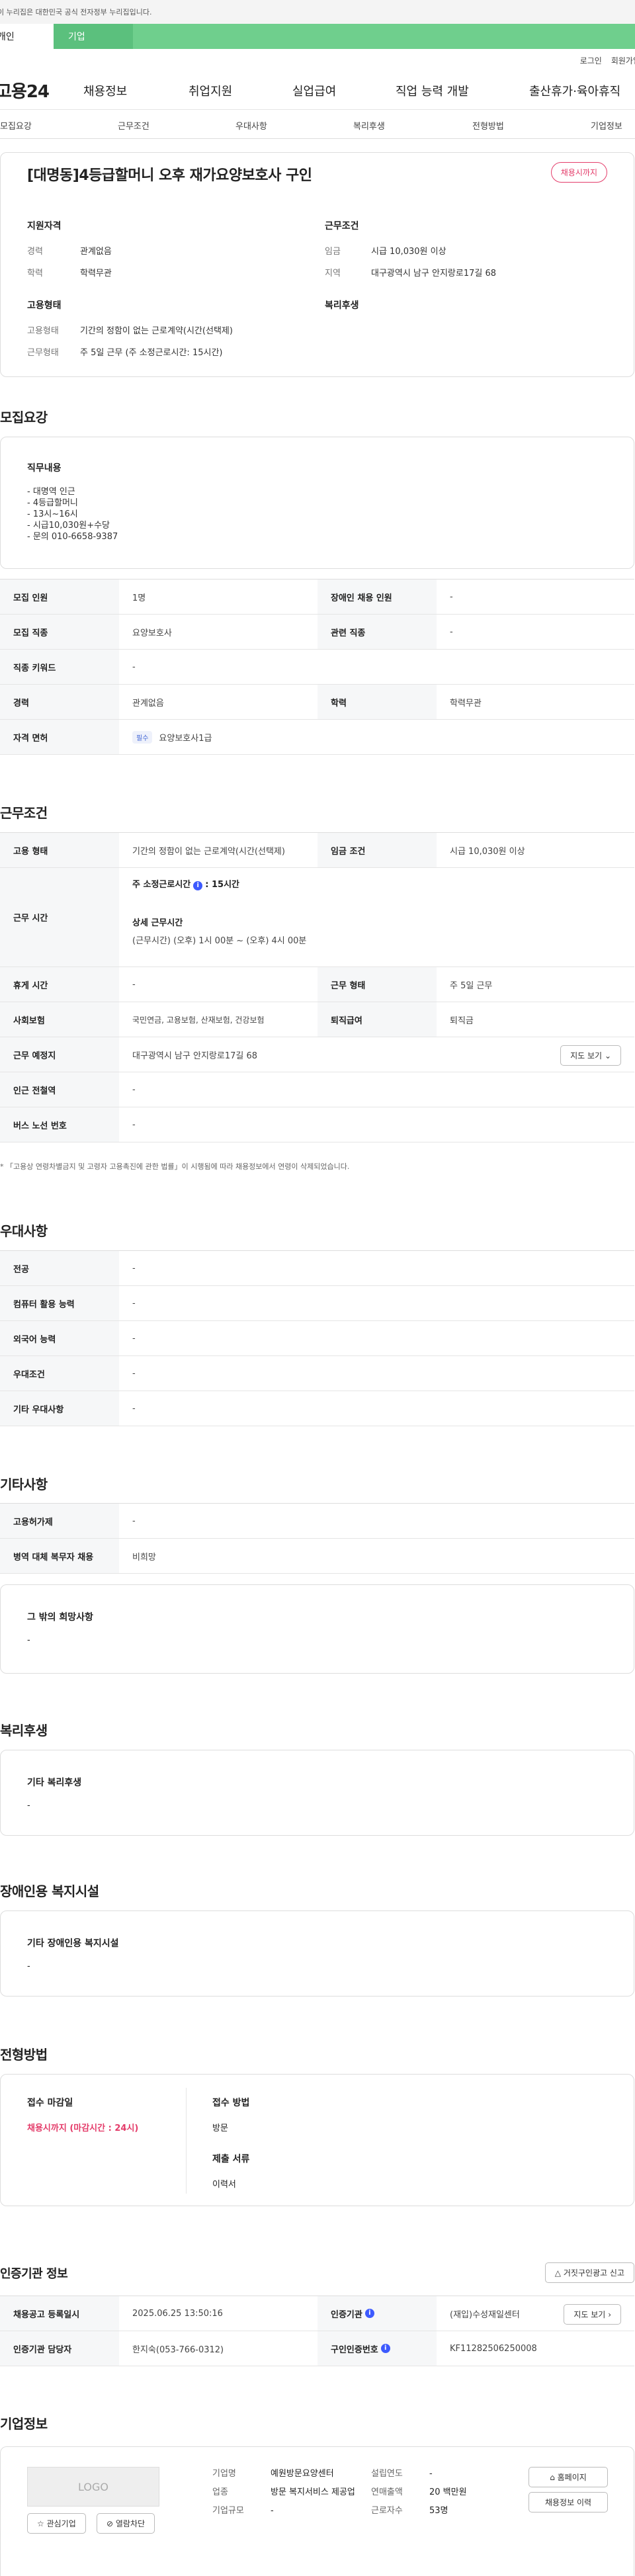  I want to click on wish-label: 그 밖의 희망사항, so click(60, 1617).